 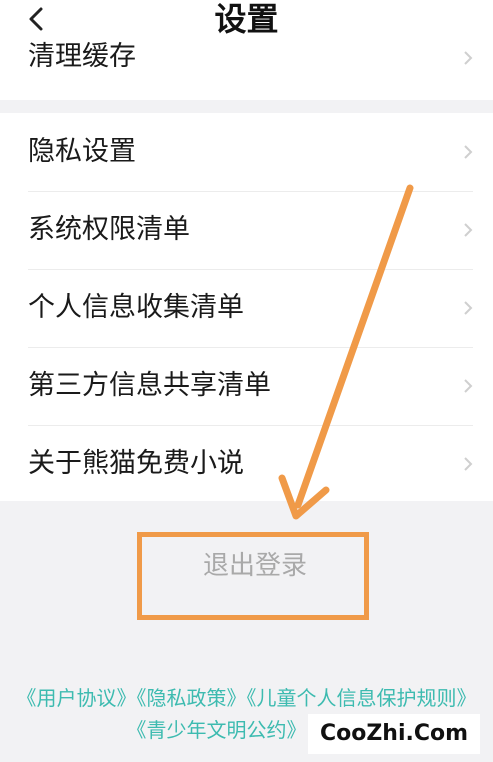 I want to click on link-privacy-policy: 《隐私政策》, so click(x=192, y=698).